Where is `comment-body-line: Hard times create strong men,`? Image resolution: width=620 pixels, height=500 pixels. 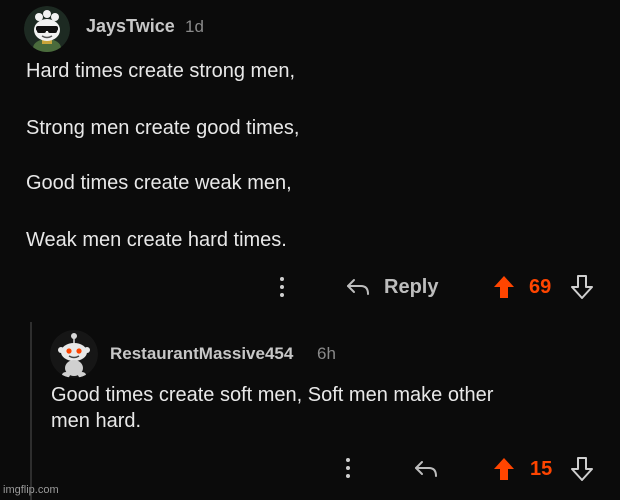
comment-body-line: Hard times create strong men, is located at coordinates (160, 71).